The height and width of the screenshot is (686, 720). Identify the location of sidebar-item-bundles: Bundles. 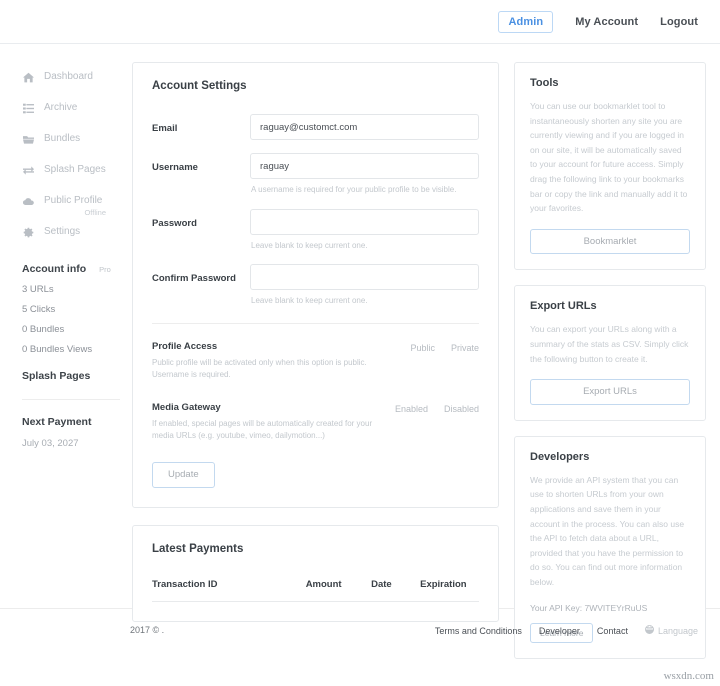
(77, 139).